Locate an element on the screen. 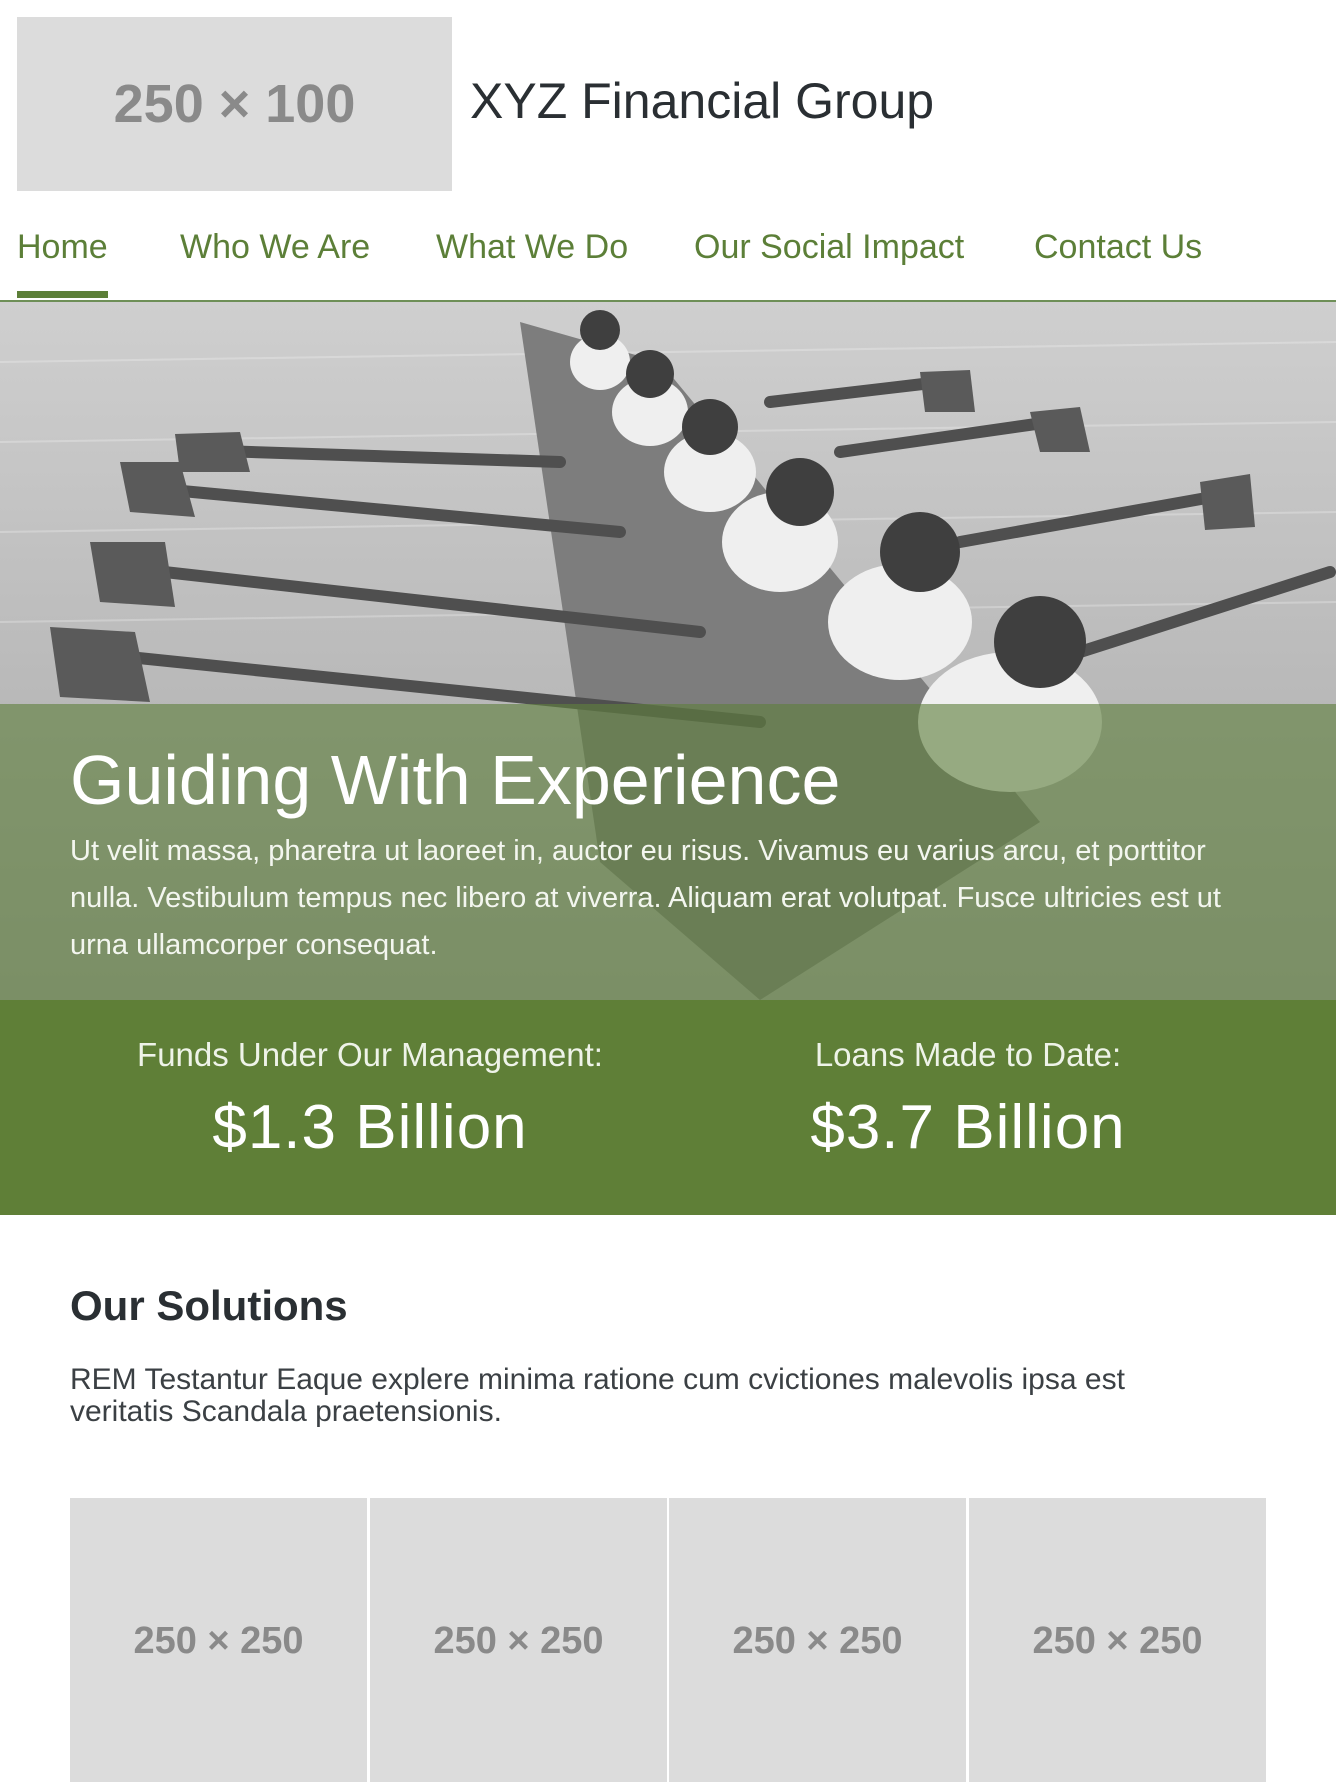 Image resolution: width=1336 pixels, height=1782 pixels. stat-funds: Funds Under Our Management: $1.3 Billion is located at coordinates (370, 1099).